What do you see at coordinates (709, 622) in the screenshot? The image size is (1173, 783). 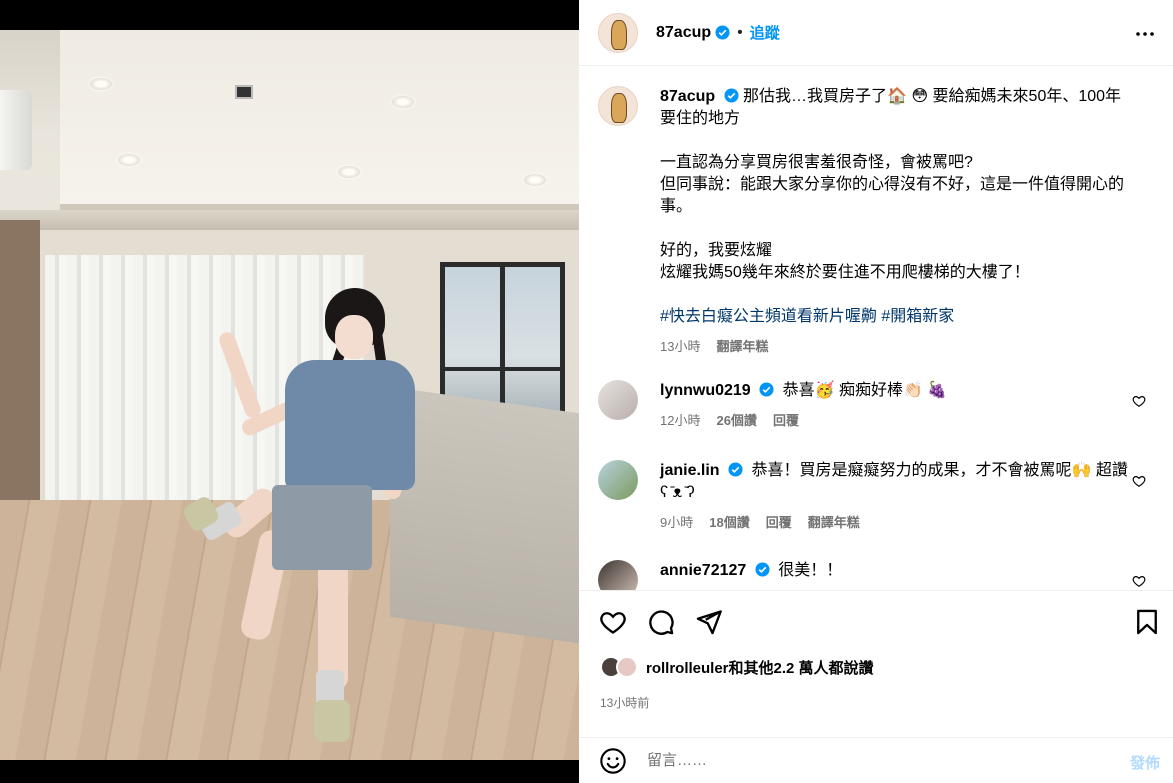 I see `share-icon` at bounding box center [709, 622].